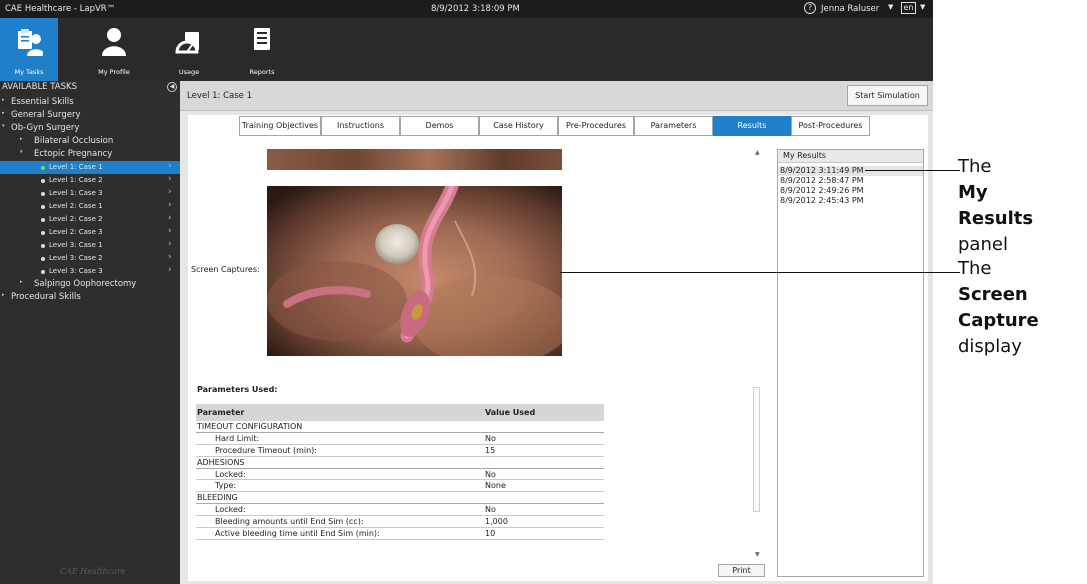 The image size is (1087, 584). What do you see at coordinates (90, 245) in the screenshot?
I see `sidebar-item: › Level 3: Case 1` at bounding box center [90, 245].